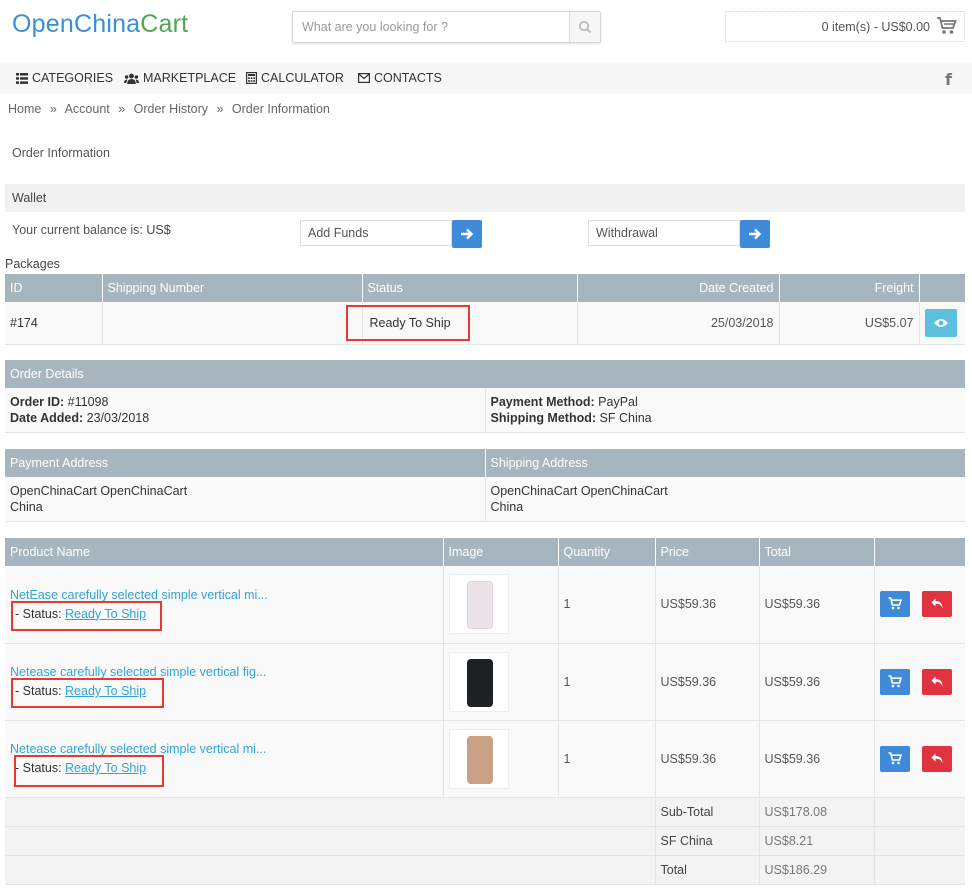  What do you see at coordinates (501, 552) in the screenshot?
I see `products-header-image: Image` at bounding box center [501, 552].